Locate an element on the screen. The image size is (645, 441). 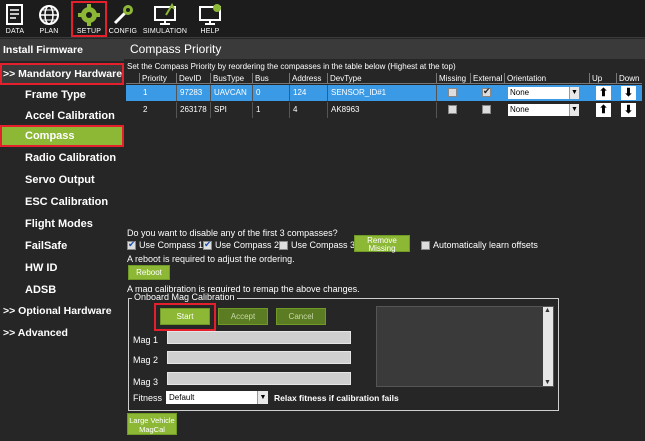
fitness-label: Fitness is located at coordinates (148, 398).